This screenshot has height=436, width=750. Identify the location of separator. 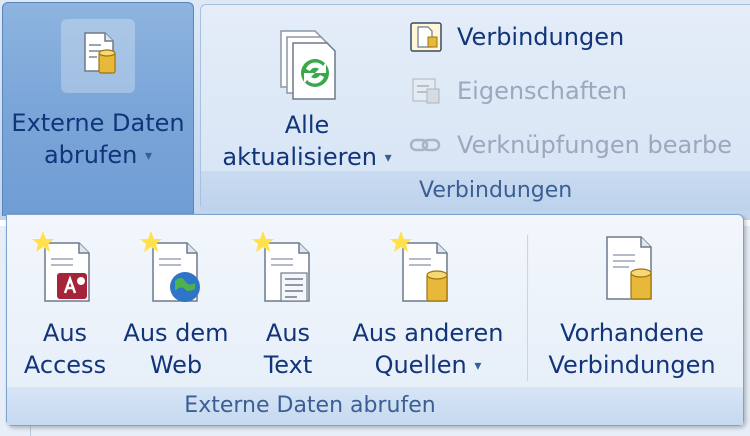
(528, 308).